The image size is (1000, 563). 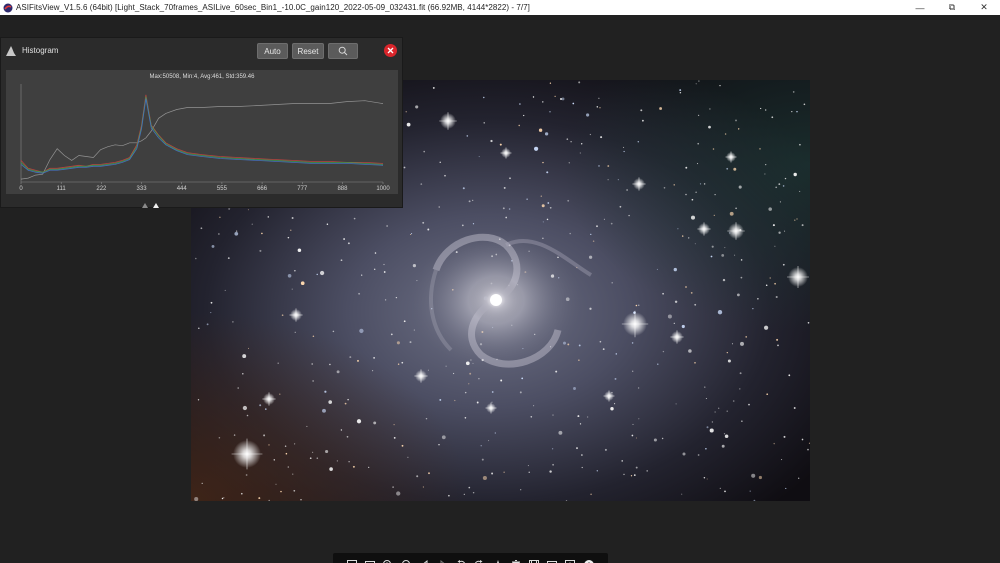 I want to click on stretch-markers, so click(x=151, y=205).